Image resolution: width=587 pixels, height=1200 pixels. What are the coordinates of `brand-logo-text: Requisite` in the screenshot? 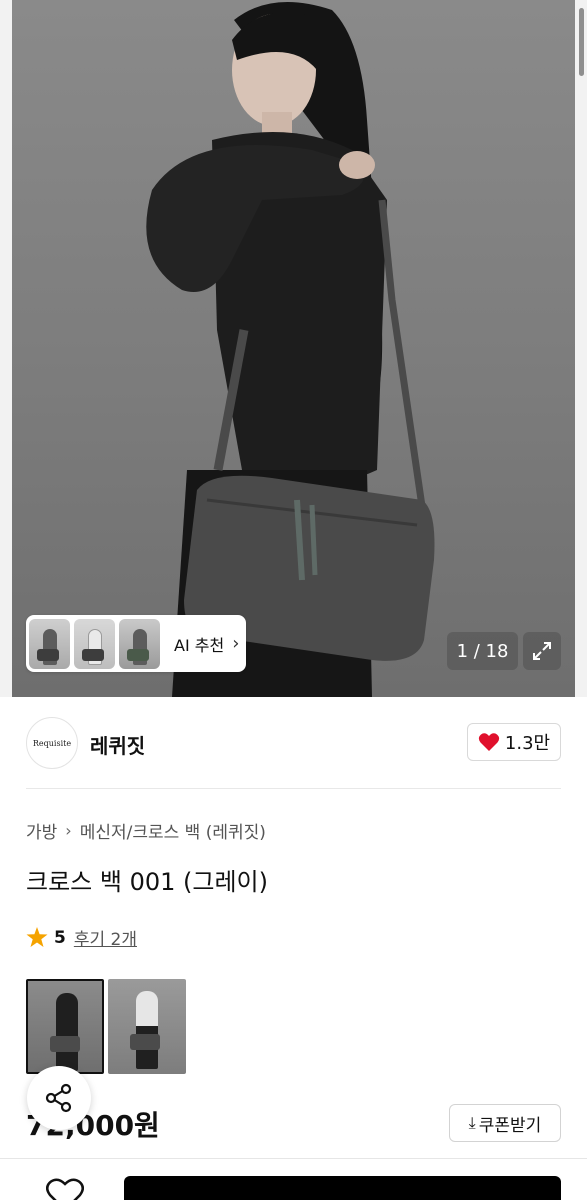 It's located at (52, 743).